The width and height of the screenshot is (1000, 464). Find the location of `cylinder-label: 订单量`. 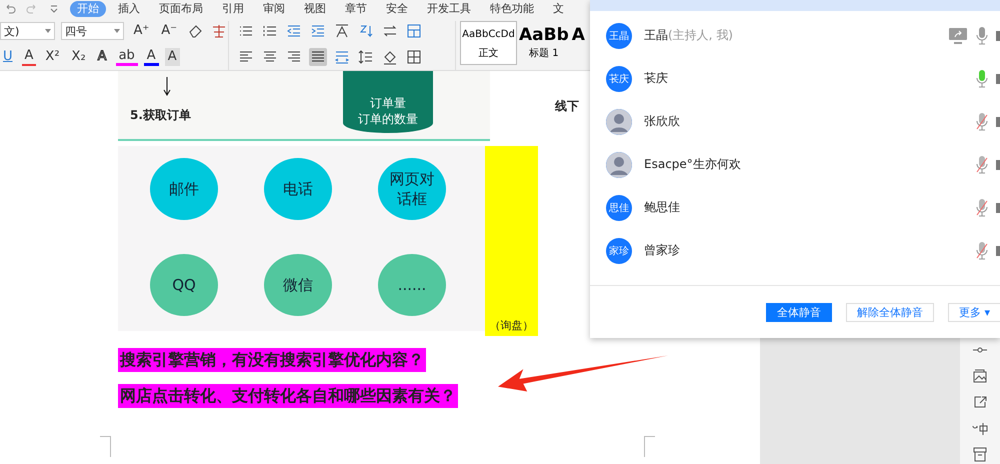

cylinder-label: 订单量 is located at coordinates (388, 103).